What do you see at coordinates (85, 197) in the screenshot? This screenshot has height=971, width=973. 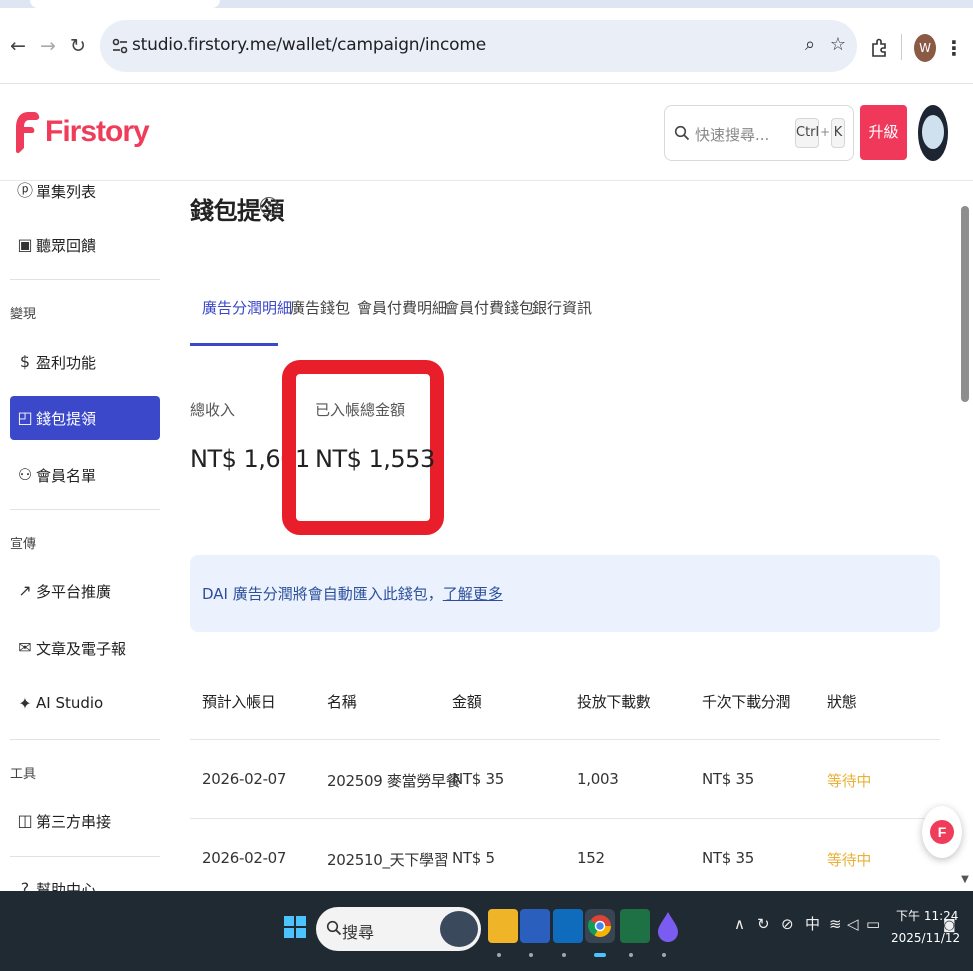 I see `sidebar-item-episodes: ⓟ 單集列表` at bounding box center [85, 197].